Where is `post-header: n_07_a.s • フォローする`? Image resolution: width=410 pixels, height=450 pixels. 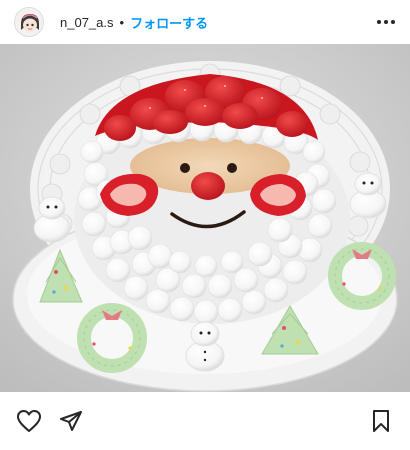 post-header: n_07_a.s • フォローする is located at coordinates (205, 22).